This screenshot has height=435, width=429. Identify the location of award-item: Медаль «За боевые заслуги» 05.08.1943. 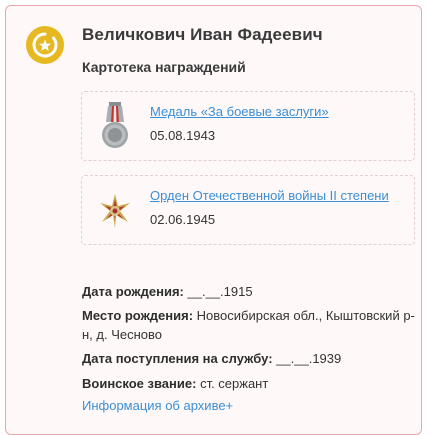
(248, 126).